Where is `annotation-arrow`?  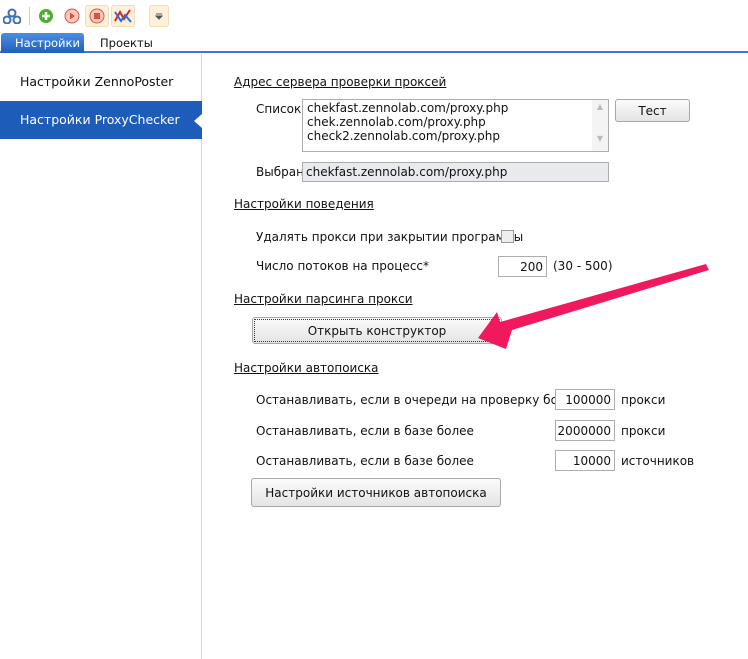 annotation-arrow is located at coordinates (593, 306).